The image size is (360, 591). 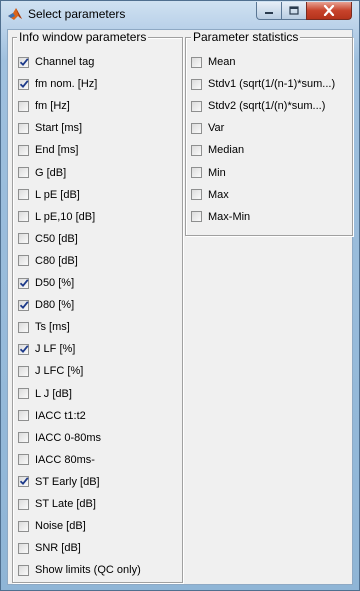 I want to click on checkbox-l-pe-10-db: L pE,10 [dB], so click(x=56, y=217).